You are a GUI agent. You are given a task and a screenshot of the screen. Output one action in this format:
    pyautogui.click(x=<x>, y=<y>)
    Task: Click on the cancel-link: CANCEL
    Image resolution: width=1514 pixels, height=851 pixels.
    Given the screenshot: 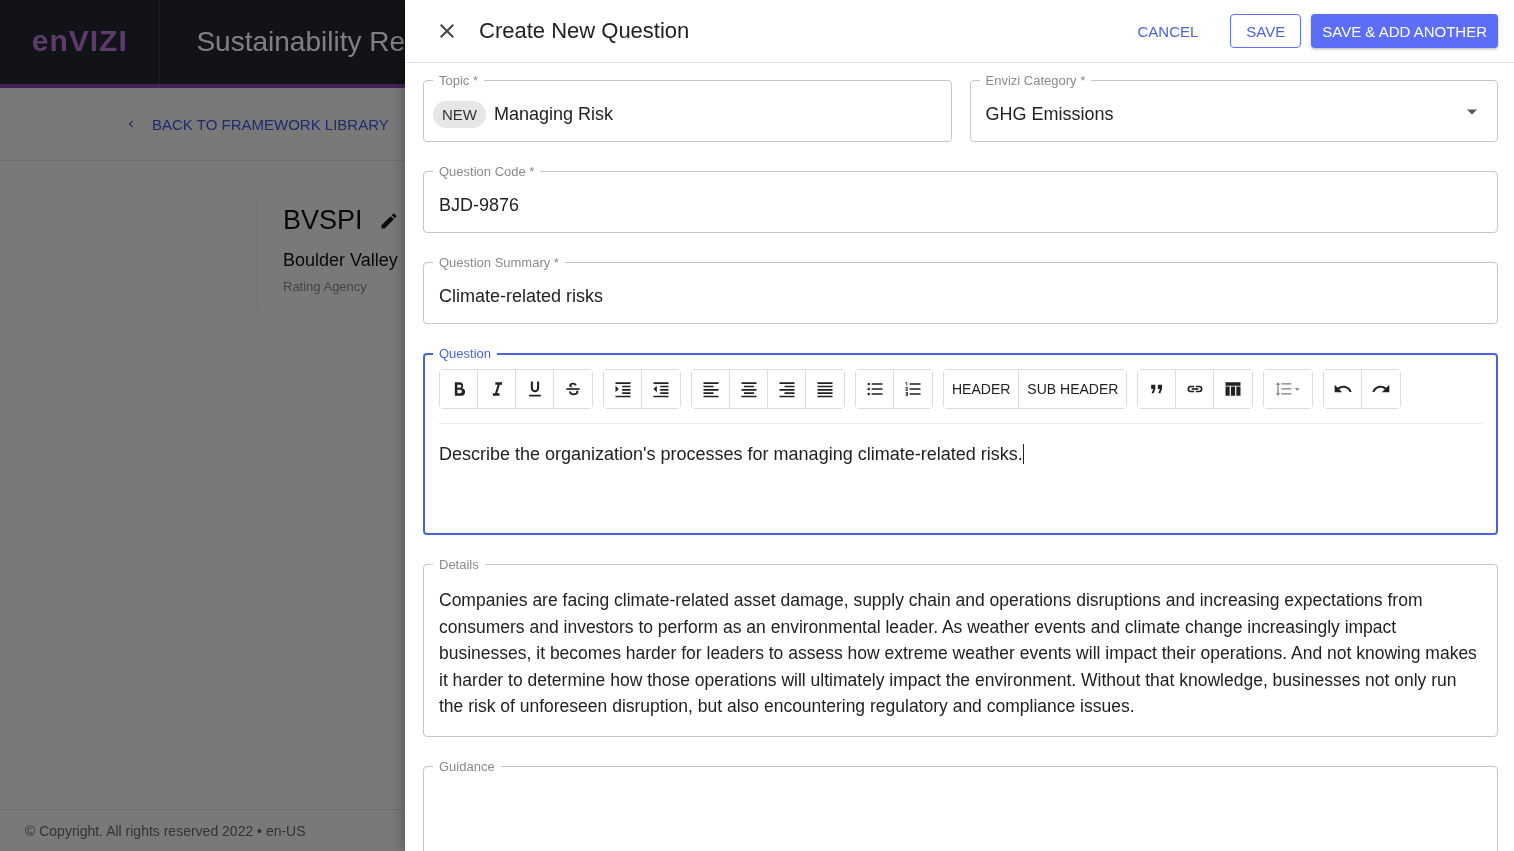 What is the action you would take?
    pyautogui.click(x=1168, y=31)
    